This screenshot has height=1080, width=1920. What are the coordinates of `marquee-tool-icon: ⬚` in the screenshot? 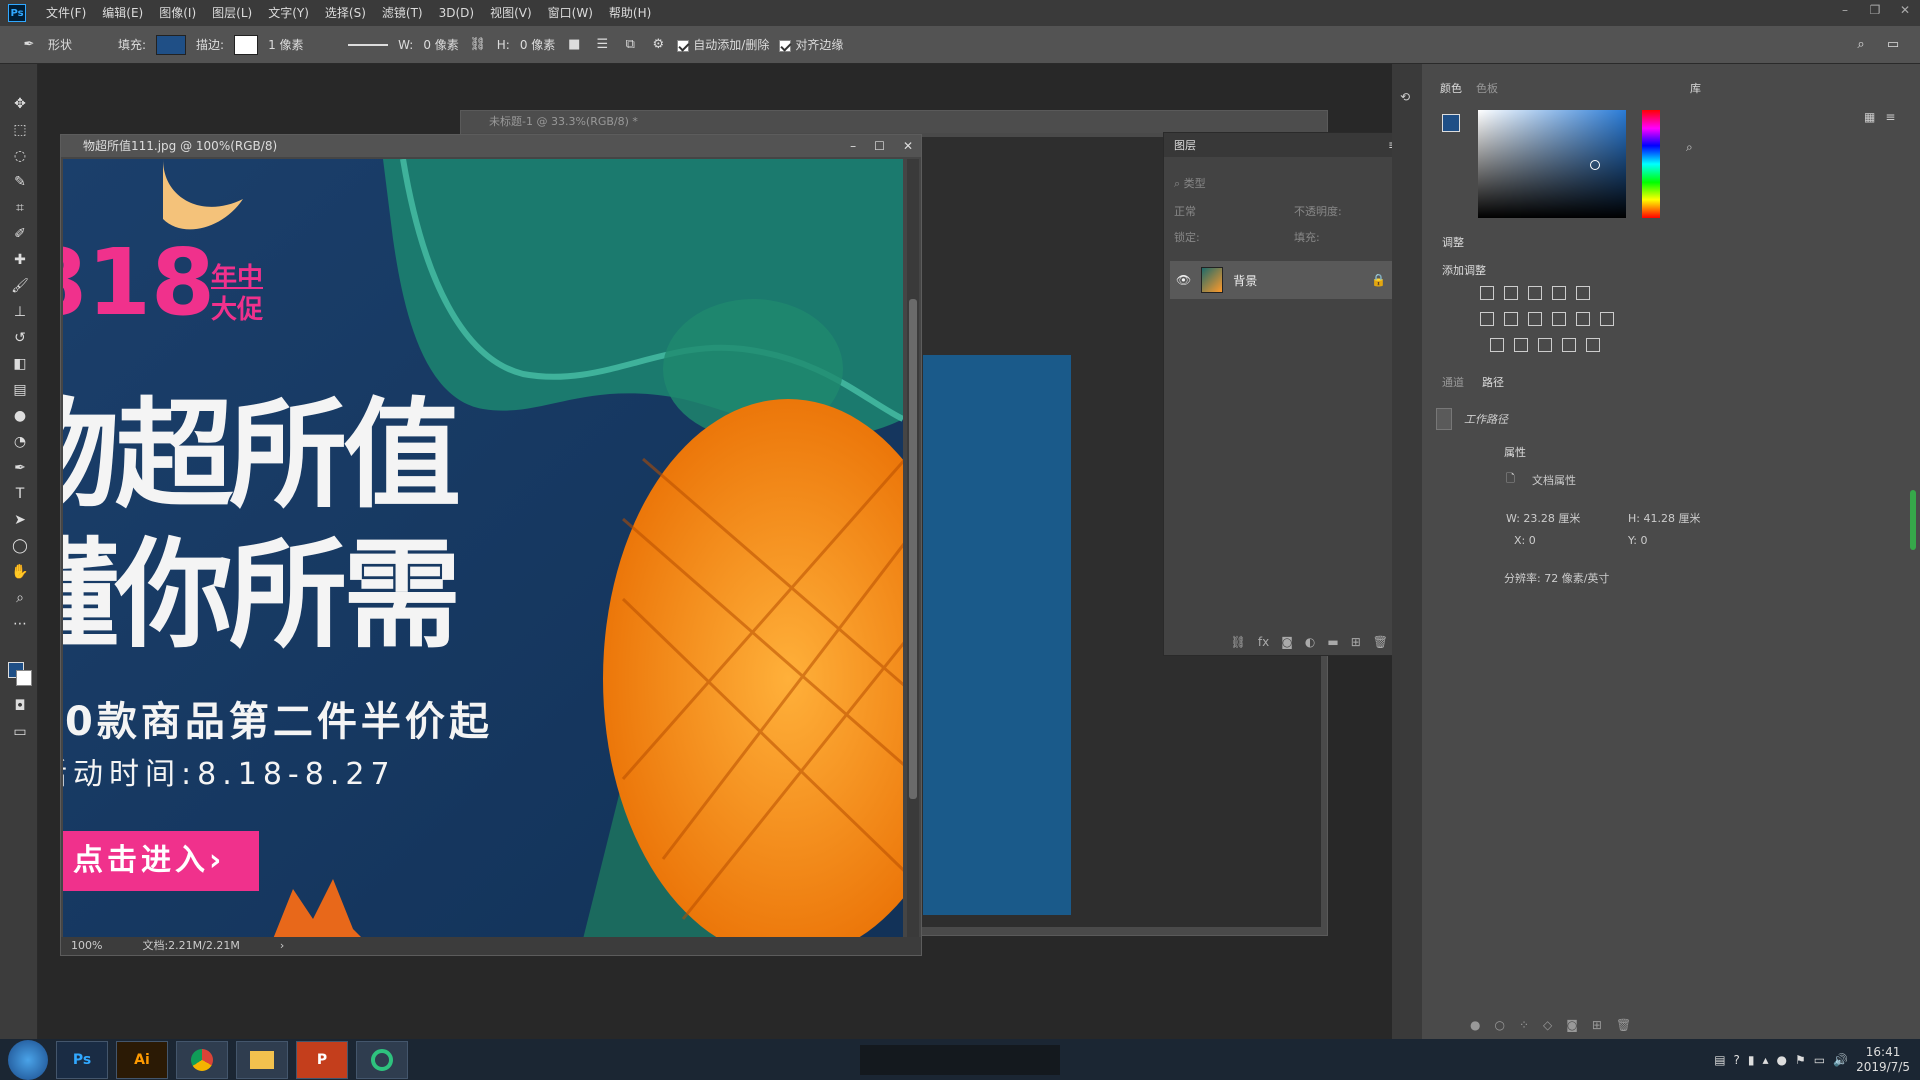 It's located at (20, 130).